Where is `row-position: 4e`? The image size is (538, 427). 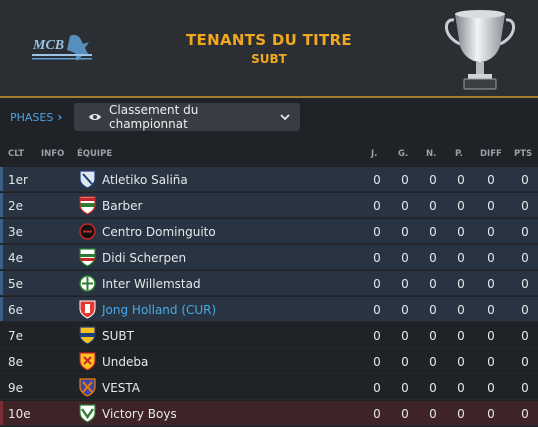
row-position: 4e is located at coordinates (16, 258).